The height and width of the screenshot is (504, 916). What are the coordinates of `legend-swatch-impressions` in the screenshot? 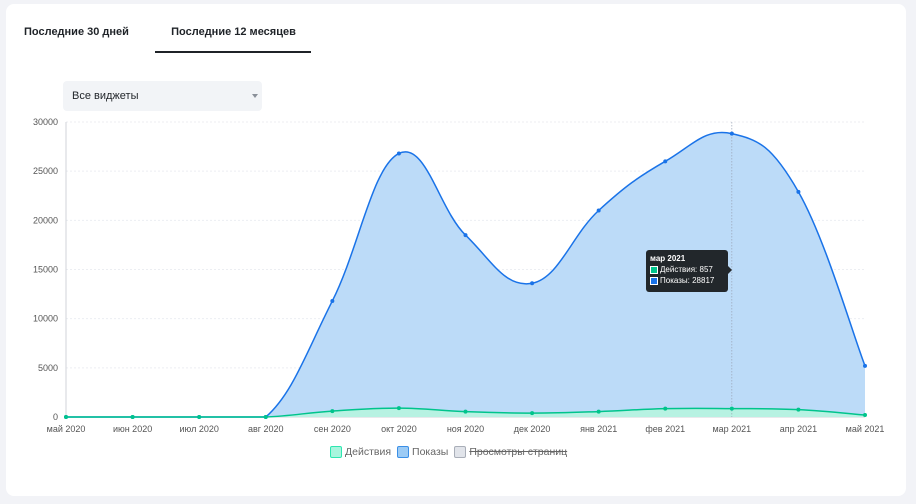 It's located at (403, 452).